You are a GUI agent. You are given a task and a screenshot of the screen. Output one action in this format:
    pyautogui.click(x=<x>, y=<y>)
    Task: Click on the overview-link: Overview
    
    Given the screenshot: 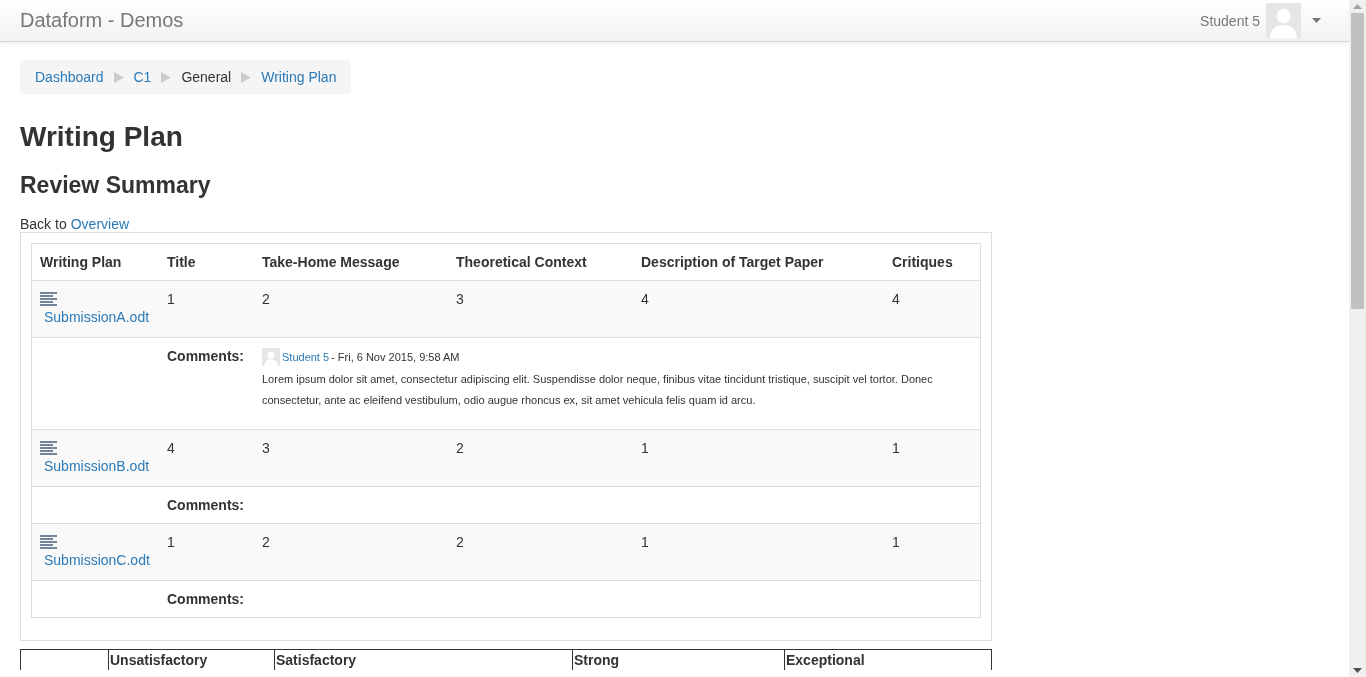 What is the action you would take?
    pyautogui.click(x=100, y=224)
    